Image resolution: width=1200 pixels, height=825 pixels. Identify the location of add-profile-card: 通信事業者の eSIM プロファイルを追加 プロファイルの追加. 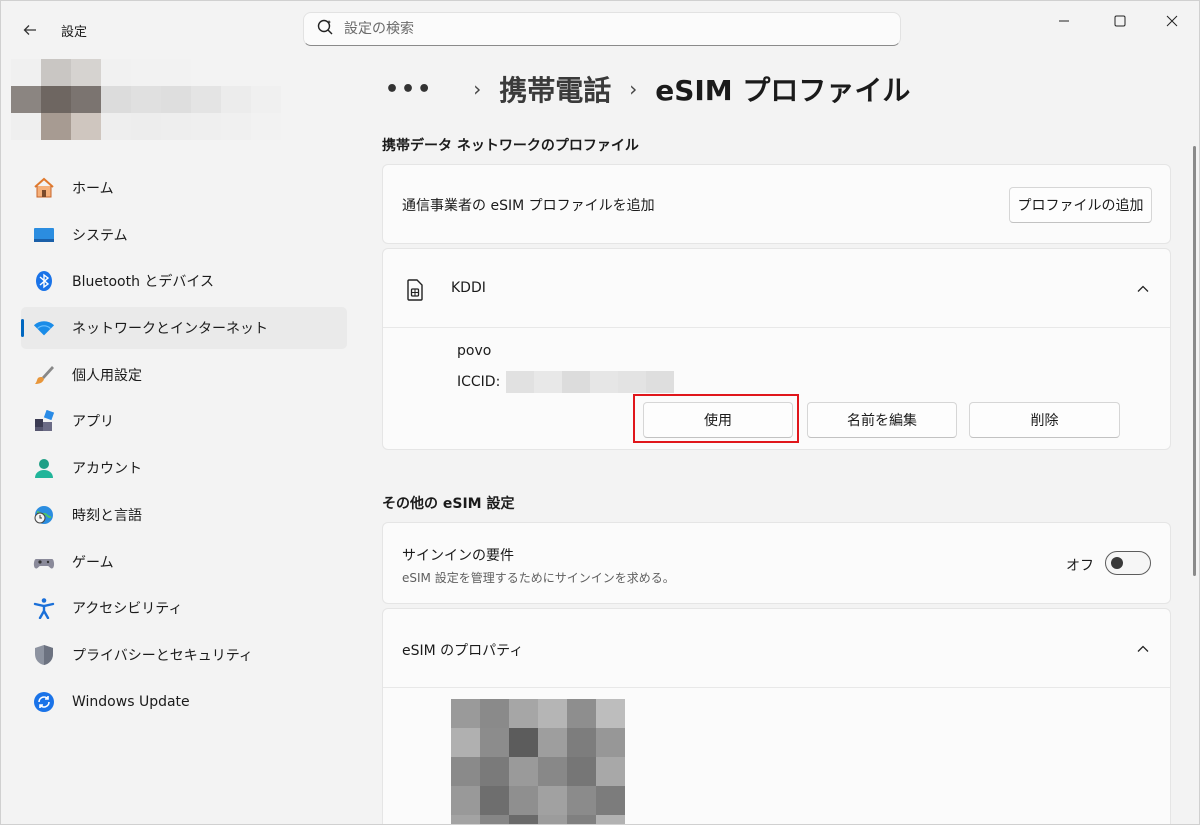
(776, 204).